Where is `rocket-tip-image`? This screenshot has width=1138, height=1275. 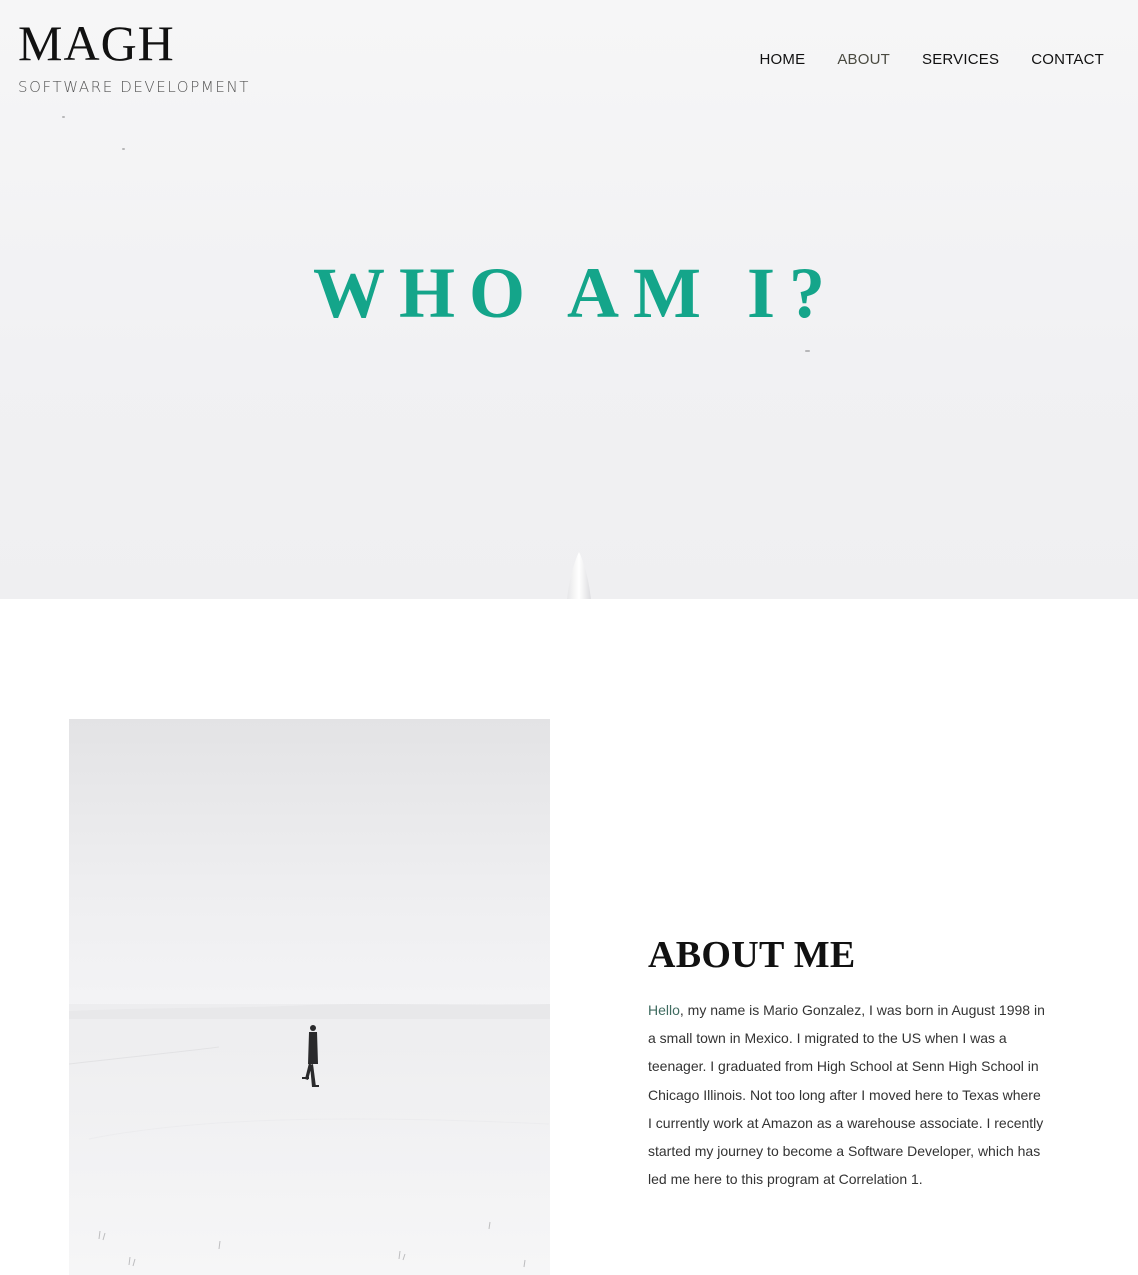
rocket-tip-image is located at coordinates (579, 575).